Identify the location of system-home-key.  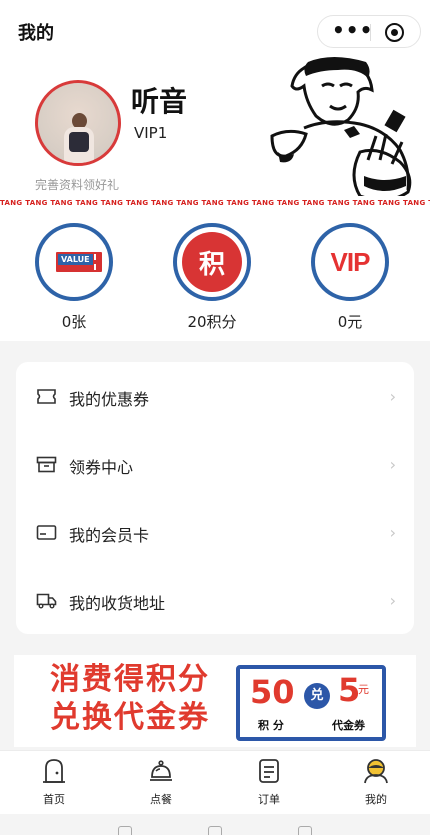
(215, 830).